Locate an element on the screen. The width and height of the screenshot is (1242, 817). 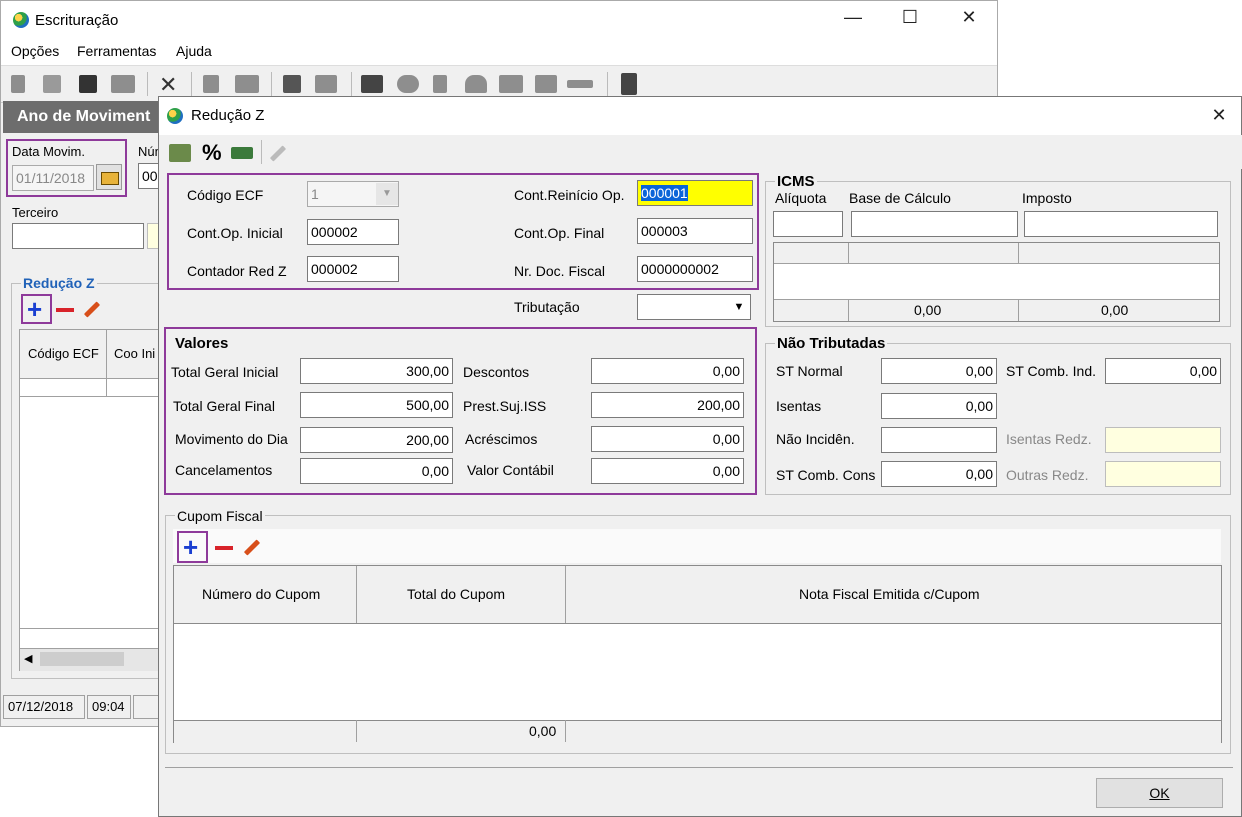
remove-icon is located at coordinates (65, 310).